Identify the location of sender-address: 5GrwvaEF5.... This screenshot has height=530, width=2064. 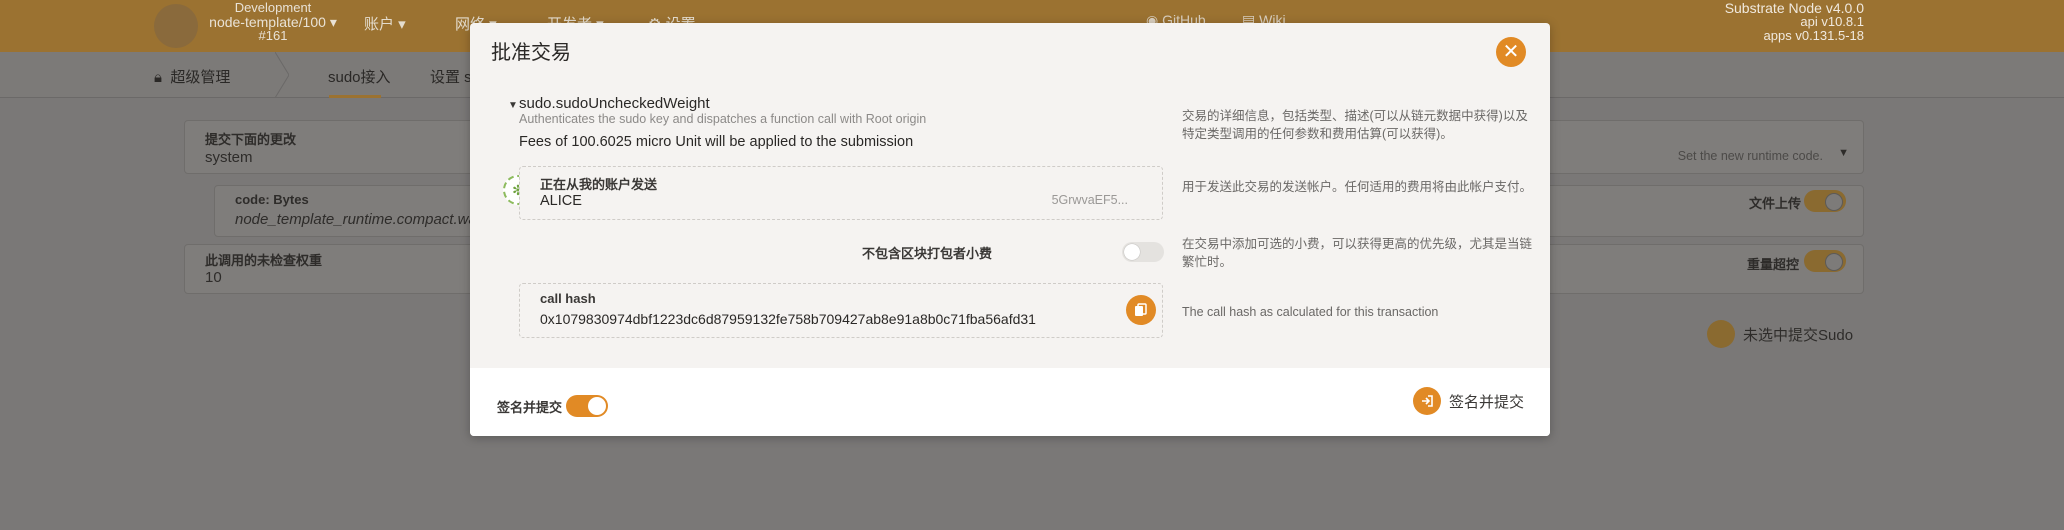
(1089, 200).